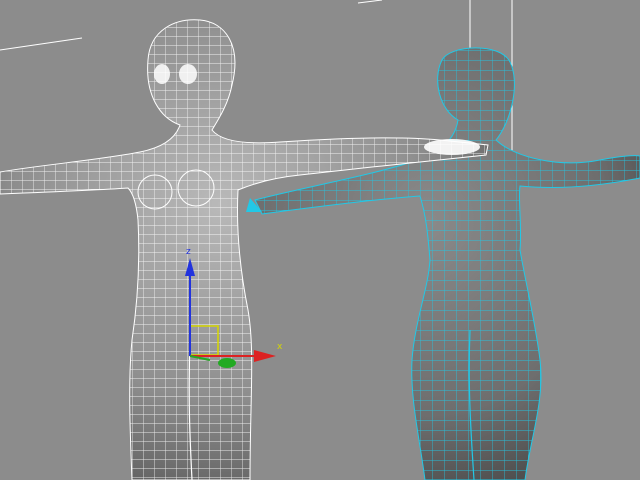  What do you see at coordinates (227, 363) in the screenshot?
I see `gizmo-y-handle` at bounding box center [227, 363].